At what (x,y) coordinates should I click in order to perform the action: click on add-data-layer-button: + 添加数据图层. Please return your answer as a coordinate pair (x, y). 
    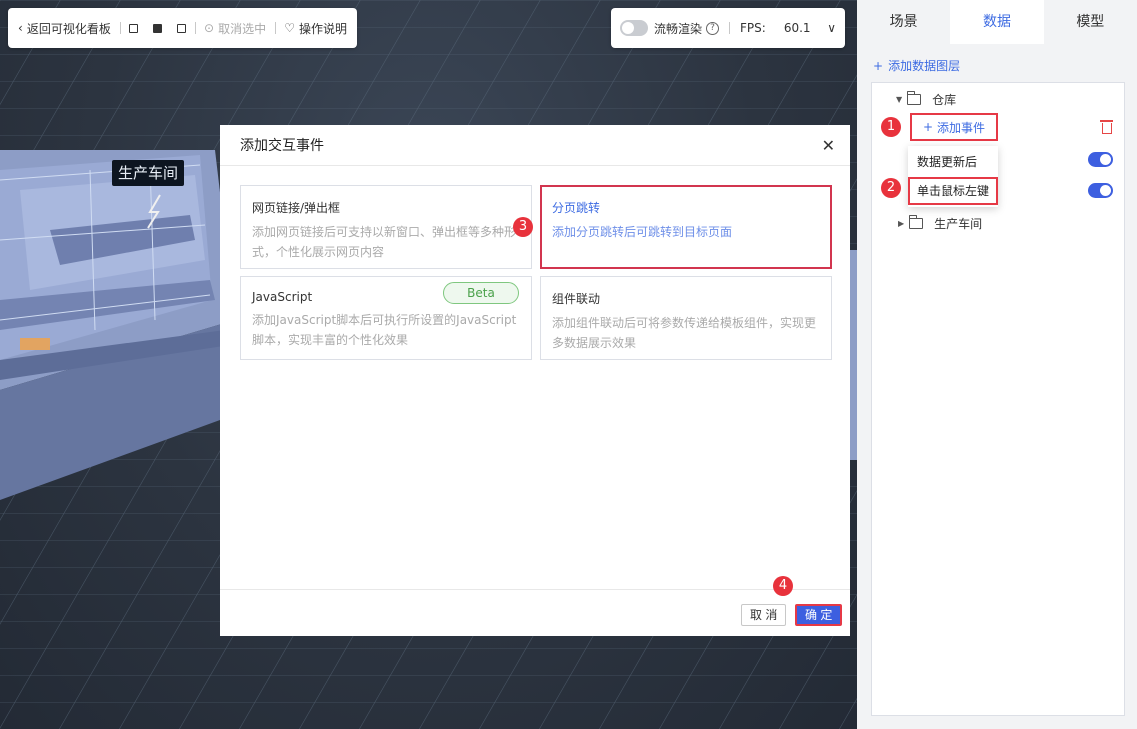
    Looking at the image, I should click on (916, 65).